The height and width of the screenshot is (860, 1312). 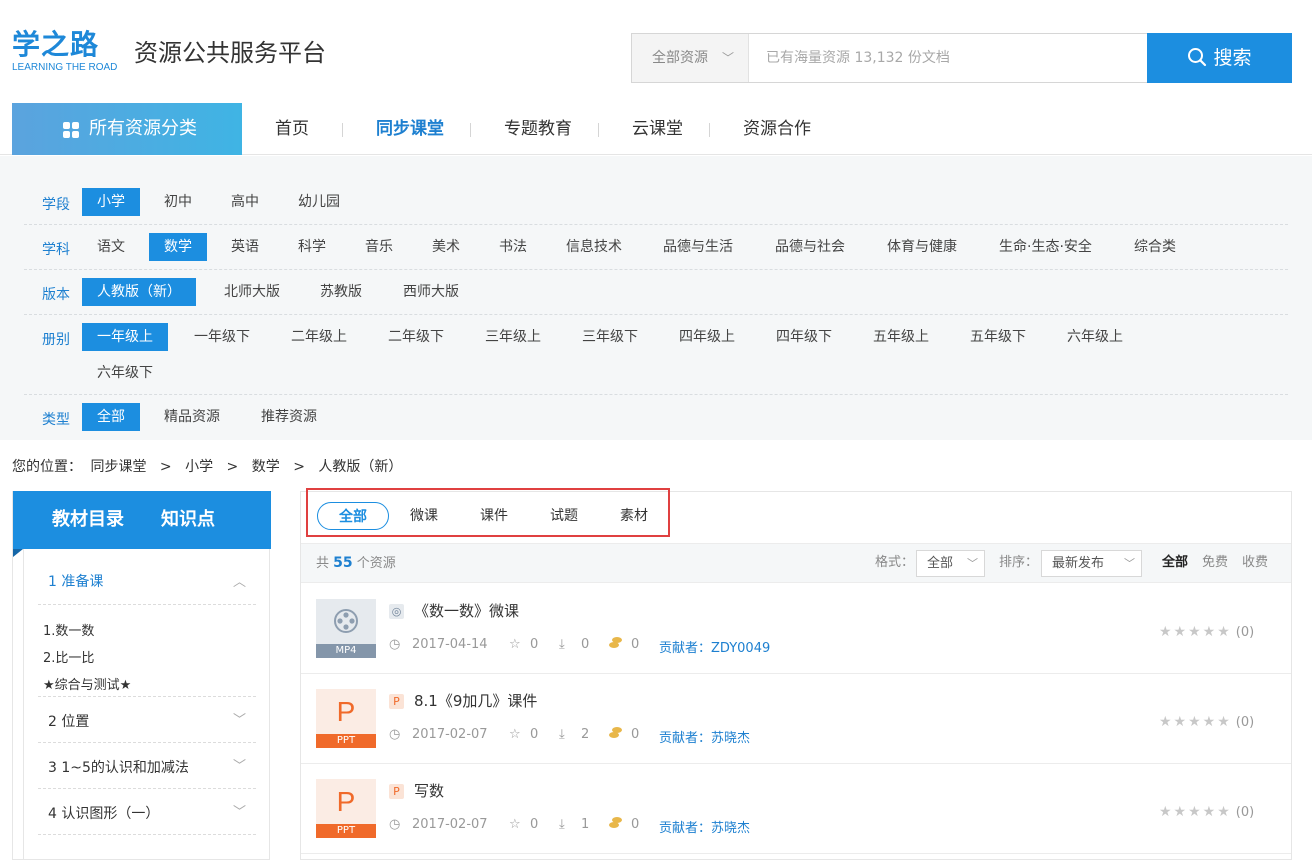 What do you see at coordinates (239, 582) in the screenshot?
I see `chevron-up-icon: ︿` at bounding box center [239, 582].